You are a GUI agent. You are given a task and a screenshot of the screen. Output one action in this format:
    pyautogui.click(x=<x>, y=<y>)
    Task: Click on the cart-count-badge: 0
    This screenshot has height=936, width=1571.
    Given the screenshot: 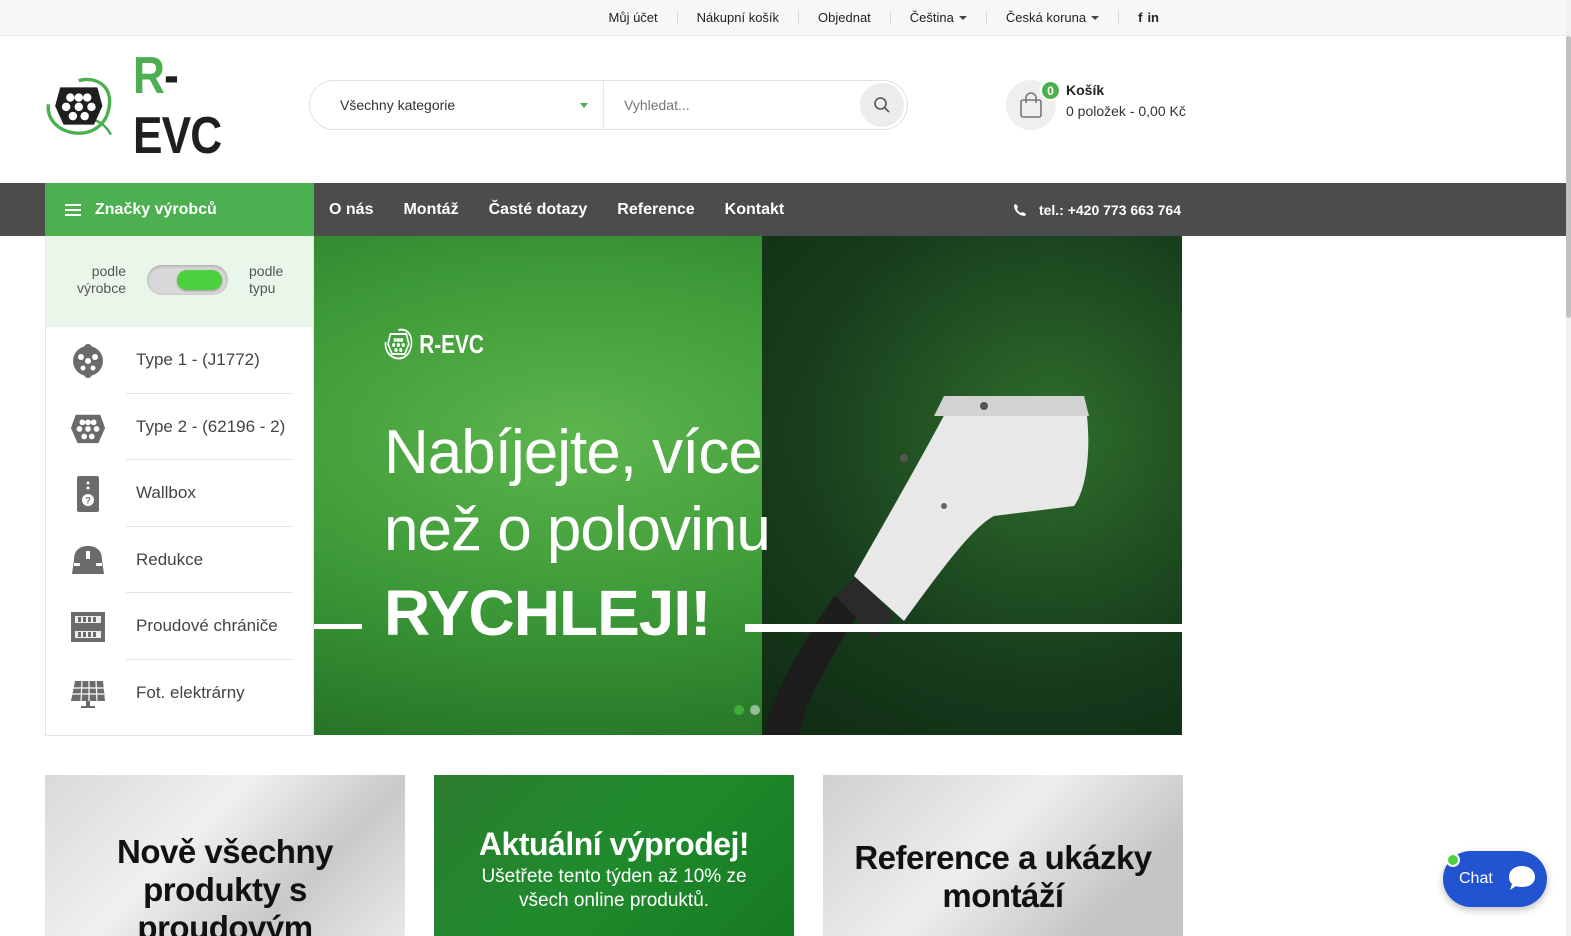 What is the action you would take?
    pyautogui.click(x=1050, y=90)
    